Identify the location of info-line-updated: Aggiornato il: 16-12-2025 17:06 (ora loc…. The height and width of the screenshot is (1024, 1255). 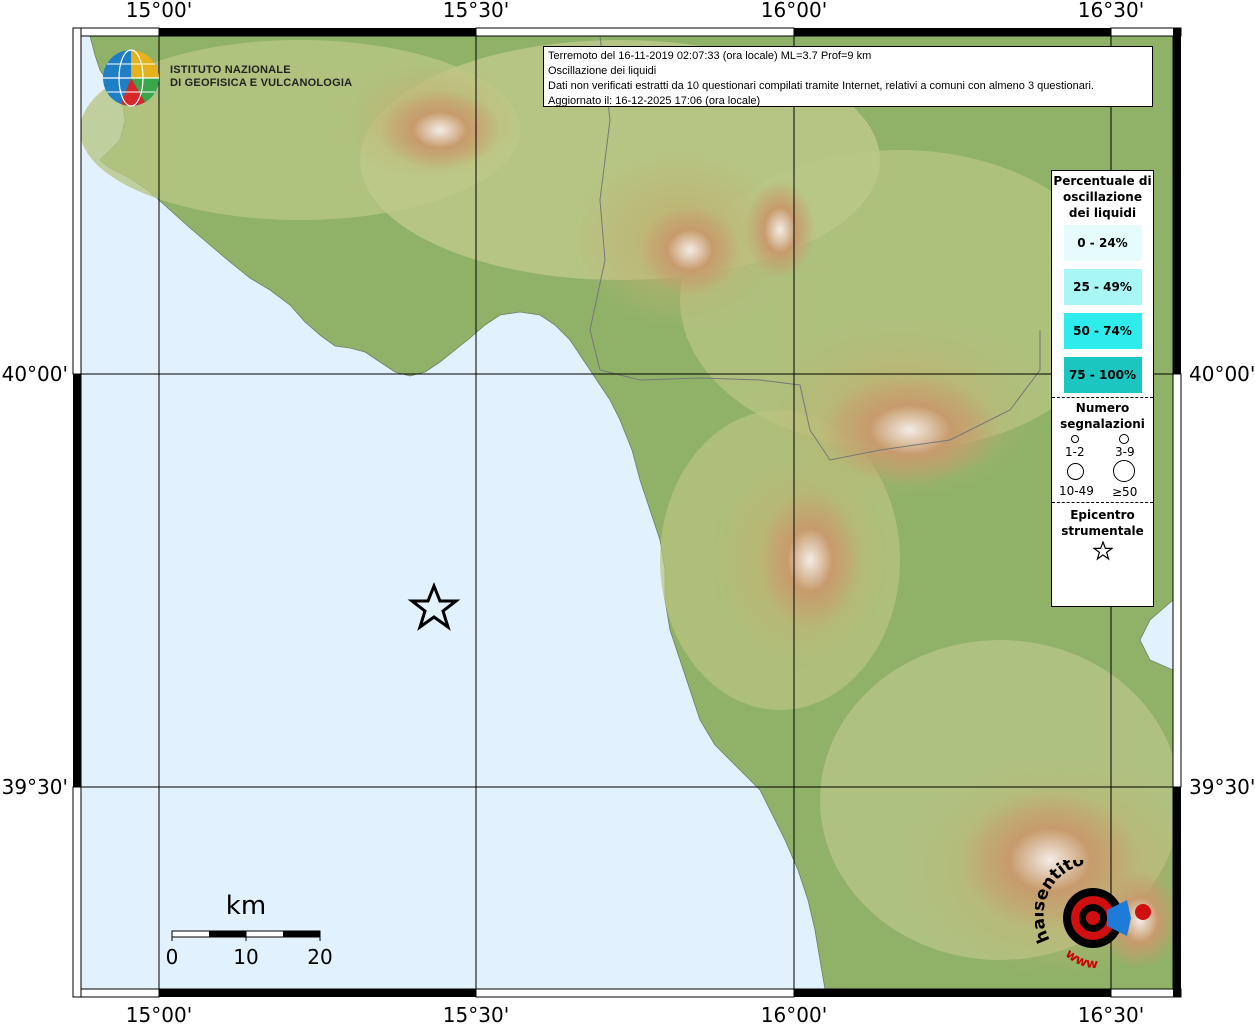
(654, 101).